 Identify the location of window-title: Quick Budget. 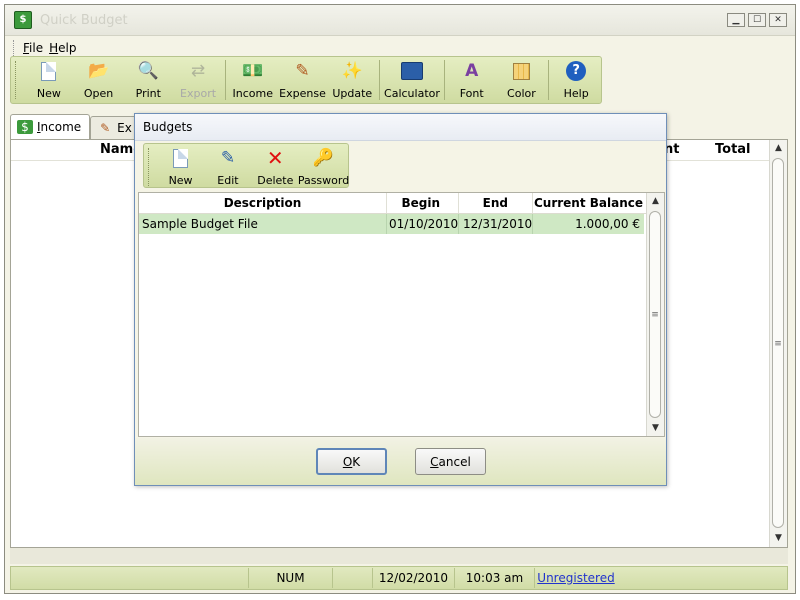
(84, 20).